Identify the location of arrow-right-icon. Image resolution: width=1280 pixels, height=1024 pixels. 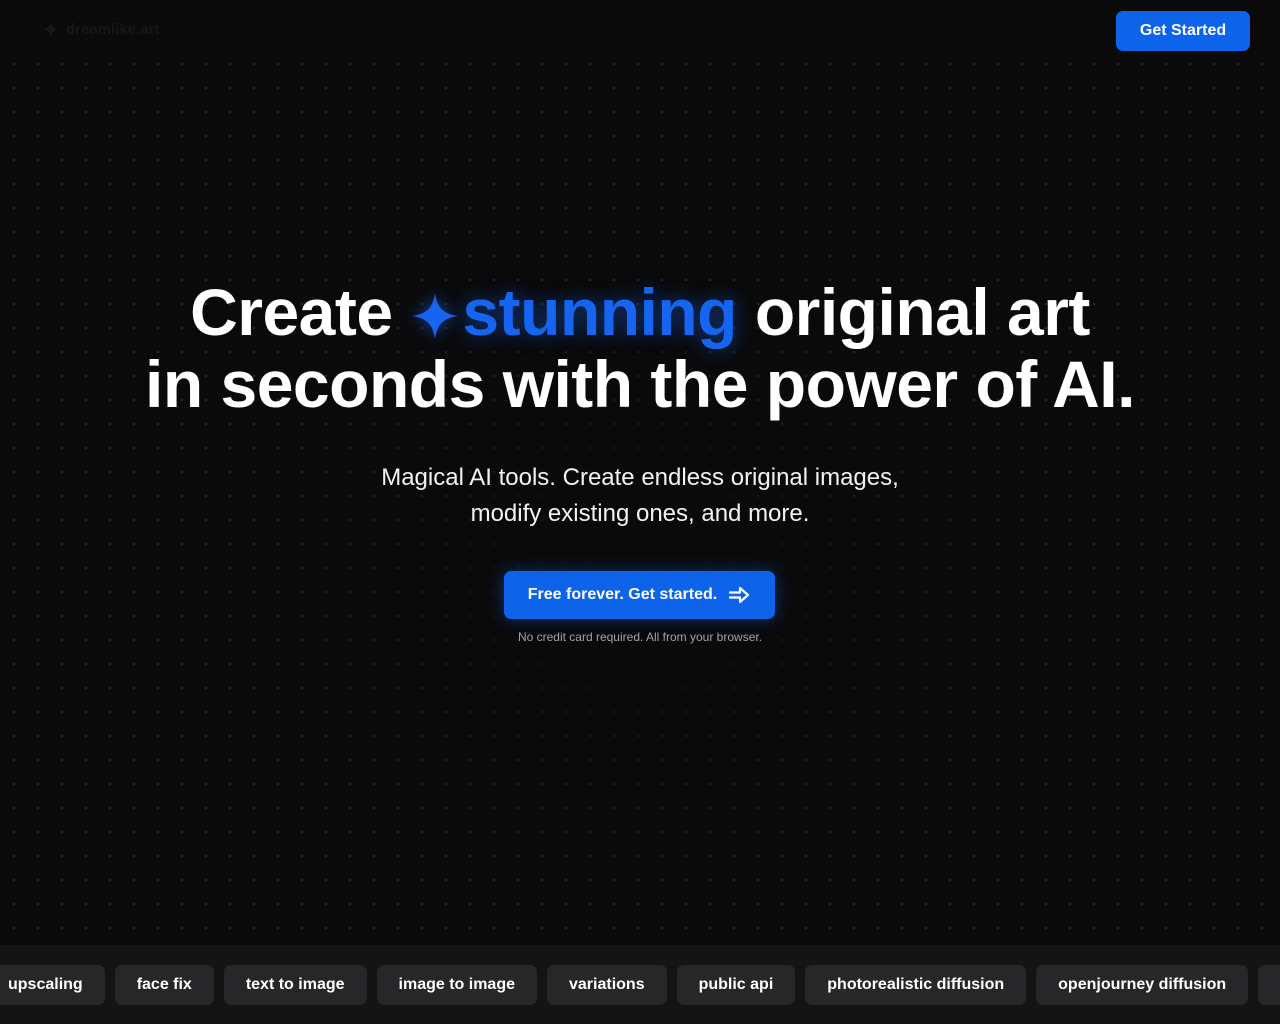
(739, 595).